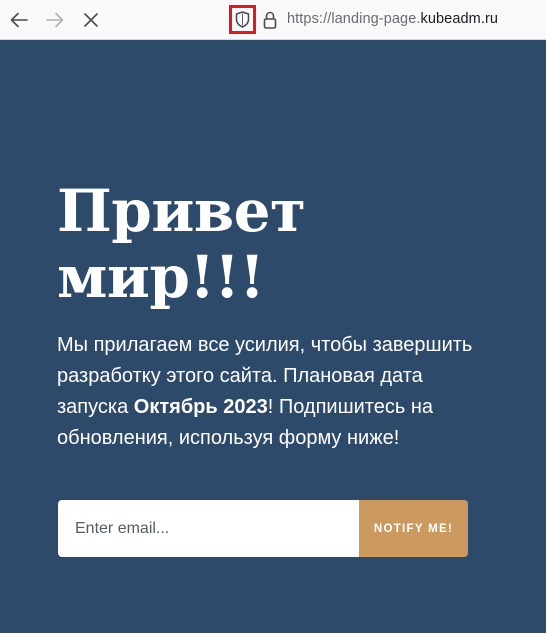 This screenshot has height=633, width=546. What do you see at coordinates (181, 244) in the screenshot?
I see `page-title: Привет мир!!!` at bounding box center [181, 244].